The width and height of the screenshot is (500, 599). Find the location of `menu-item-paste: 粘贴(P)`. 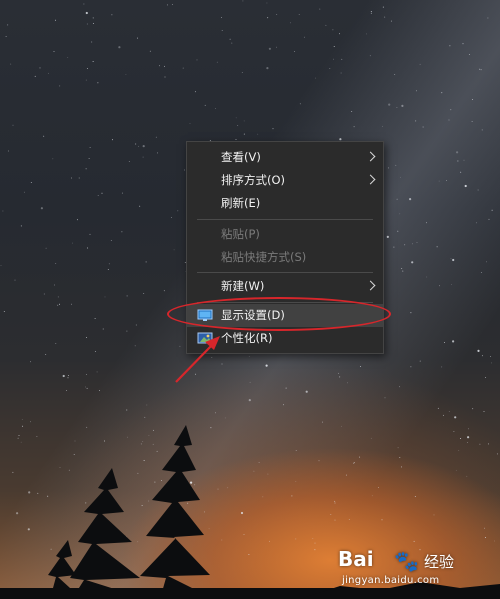

menu-item-paste: 粘贴(P) is located at coordinates (285, 234).